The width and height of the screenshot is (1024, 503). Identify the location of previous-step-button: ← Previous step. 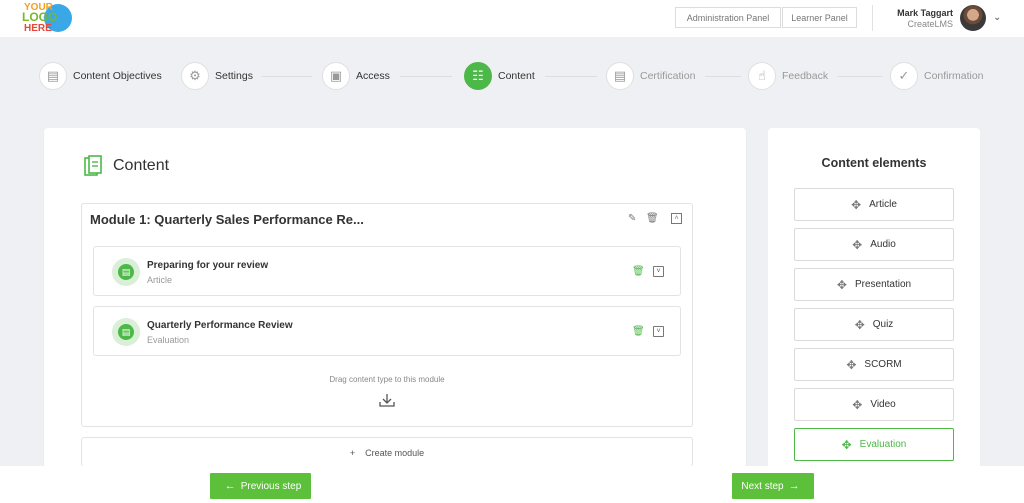
(260, 486).